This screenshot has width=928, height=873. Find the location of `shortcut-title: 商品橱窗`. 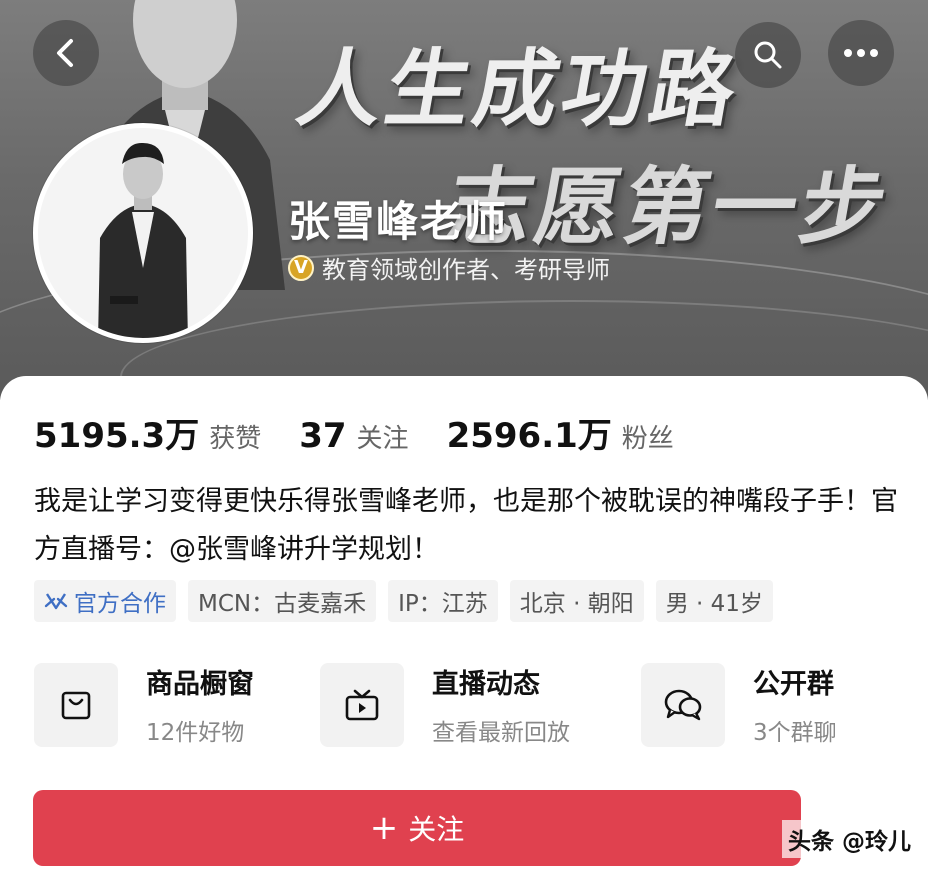

shortcut-title: 商品橱窗 is located at coordinates (200, 684).